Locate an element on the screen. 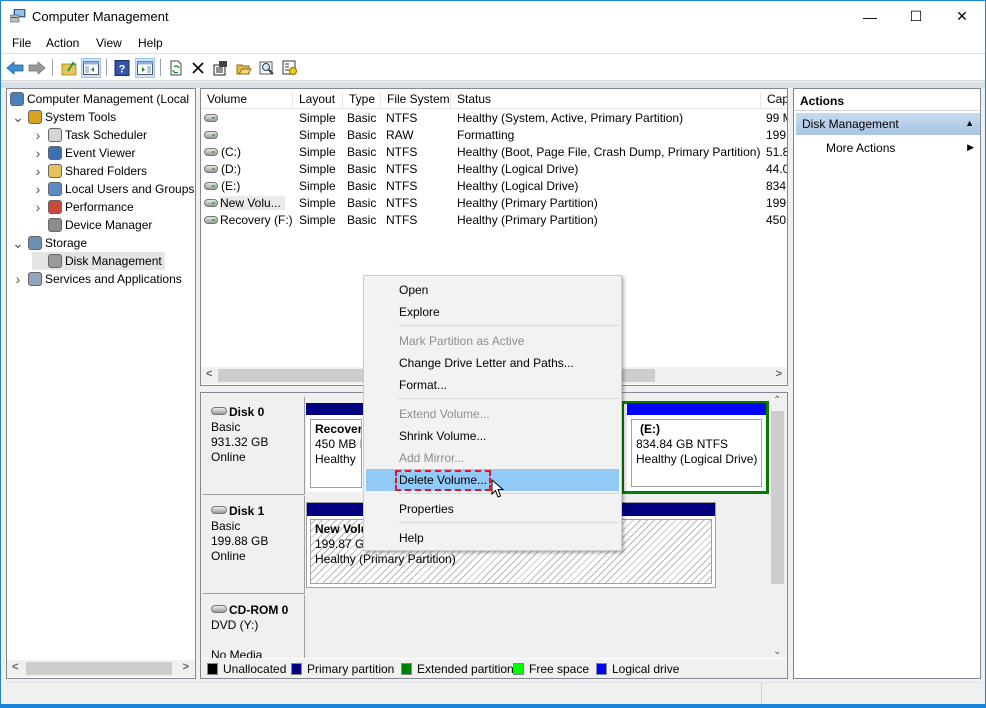 Image resolution: width=986 pixels, height=708 pixels. properties-button is located at coordinates (221, 68).